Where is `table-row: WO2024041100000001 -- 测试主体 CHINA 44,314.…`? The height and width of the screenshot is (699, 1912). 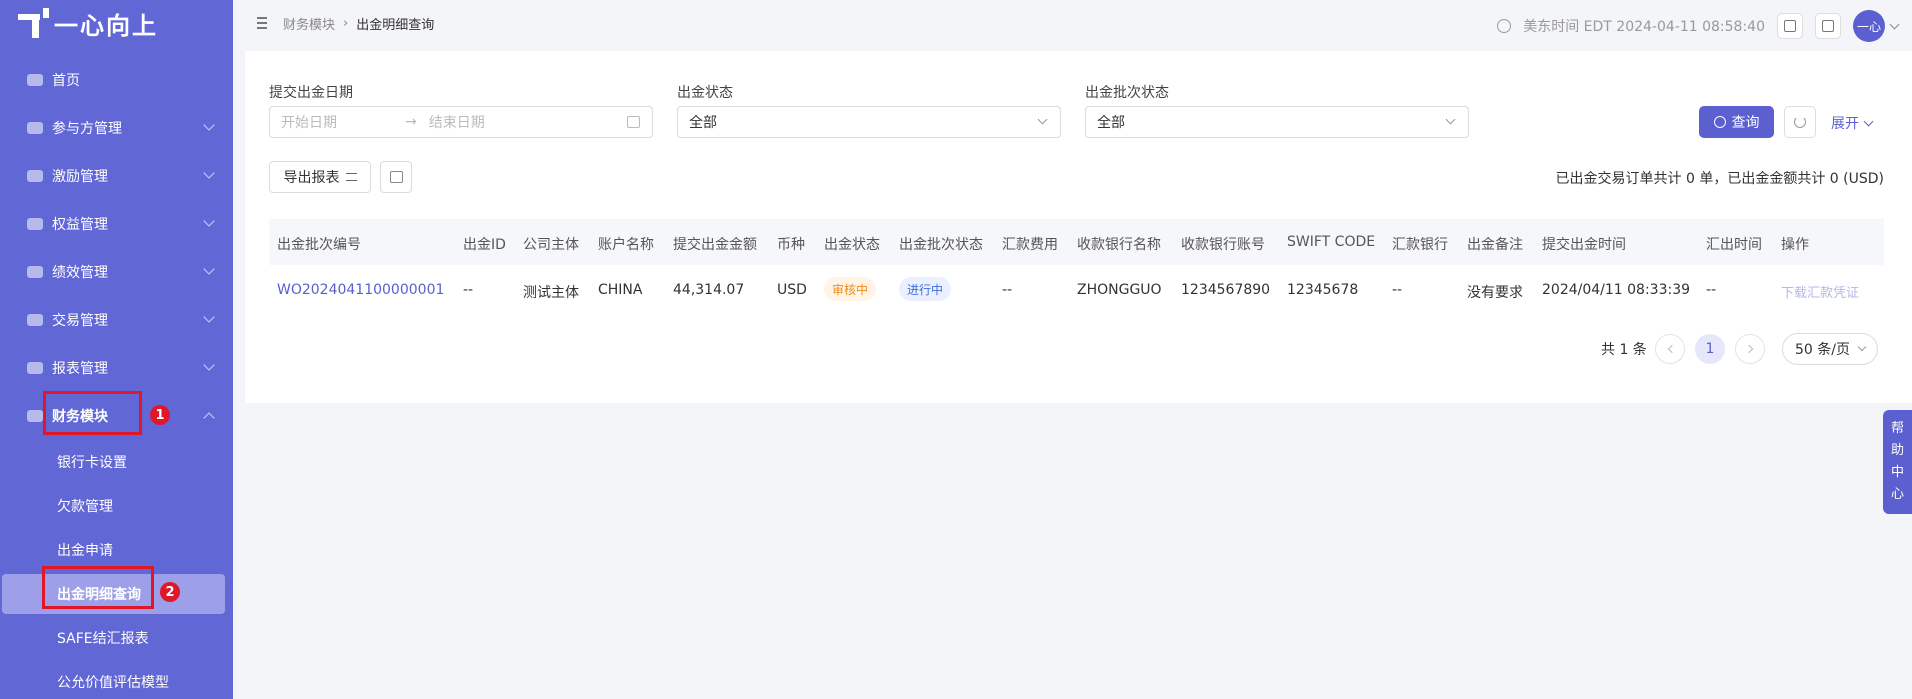 table-row: WO2024041100000001 -- 测试主体 CHINA 44,314.… is located at coordinates (1076, 290).